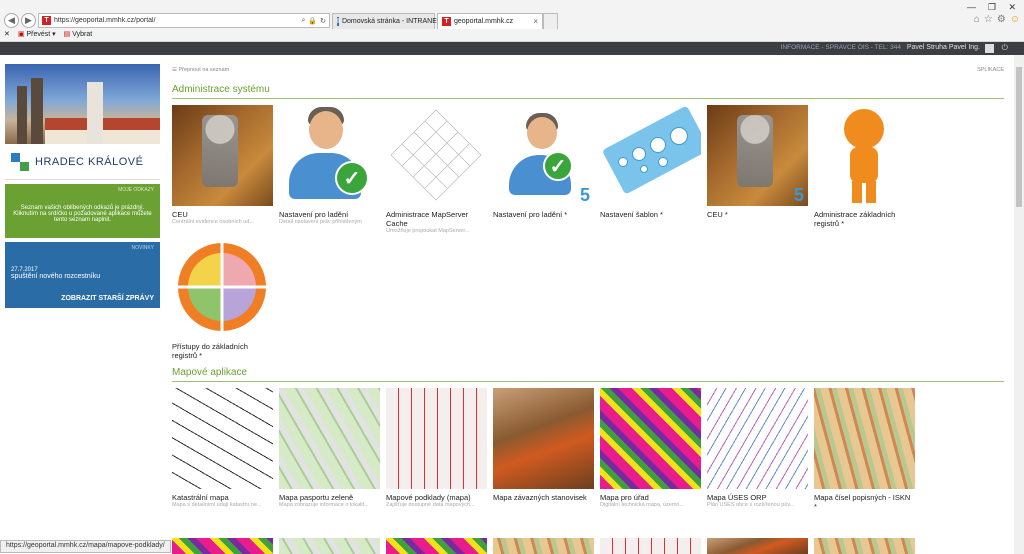 The width and height of the screenshot is (1024, 554). I want to click on user-check-icon: ✓ 5, so click(543, 155).